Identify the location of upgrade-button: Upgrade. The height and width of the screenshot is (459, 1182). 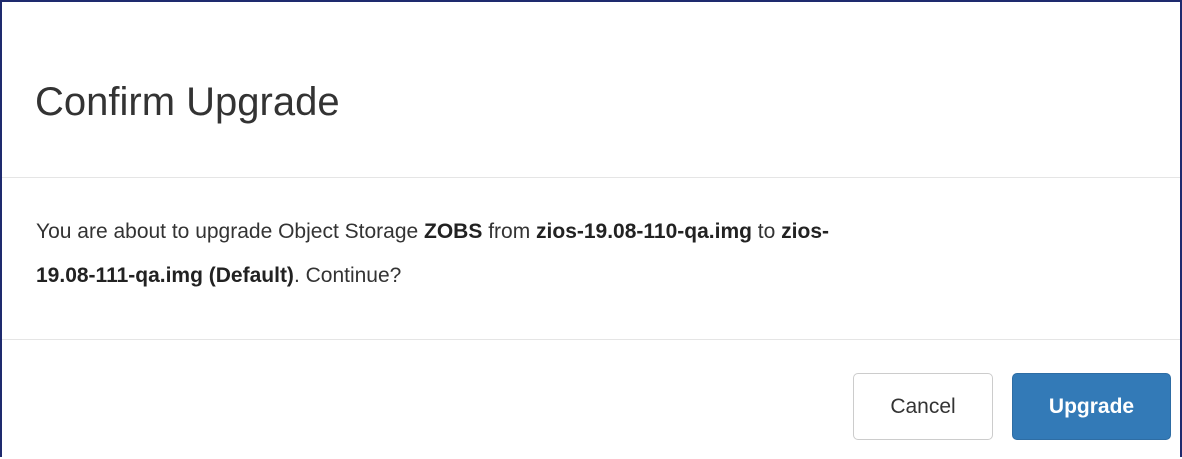
(1091, 406).